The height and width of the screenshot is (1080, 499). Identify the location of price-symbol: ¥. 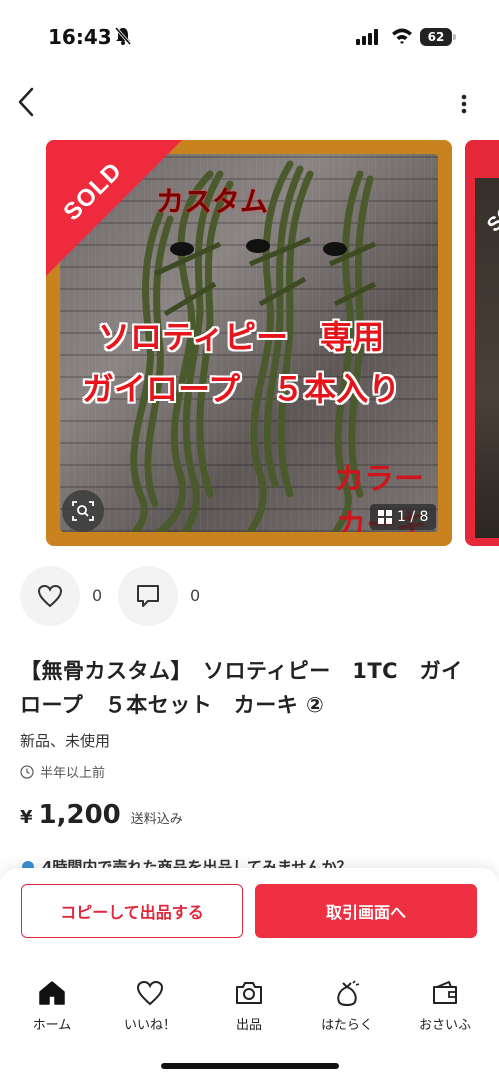
(26, 817).